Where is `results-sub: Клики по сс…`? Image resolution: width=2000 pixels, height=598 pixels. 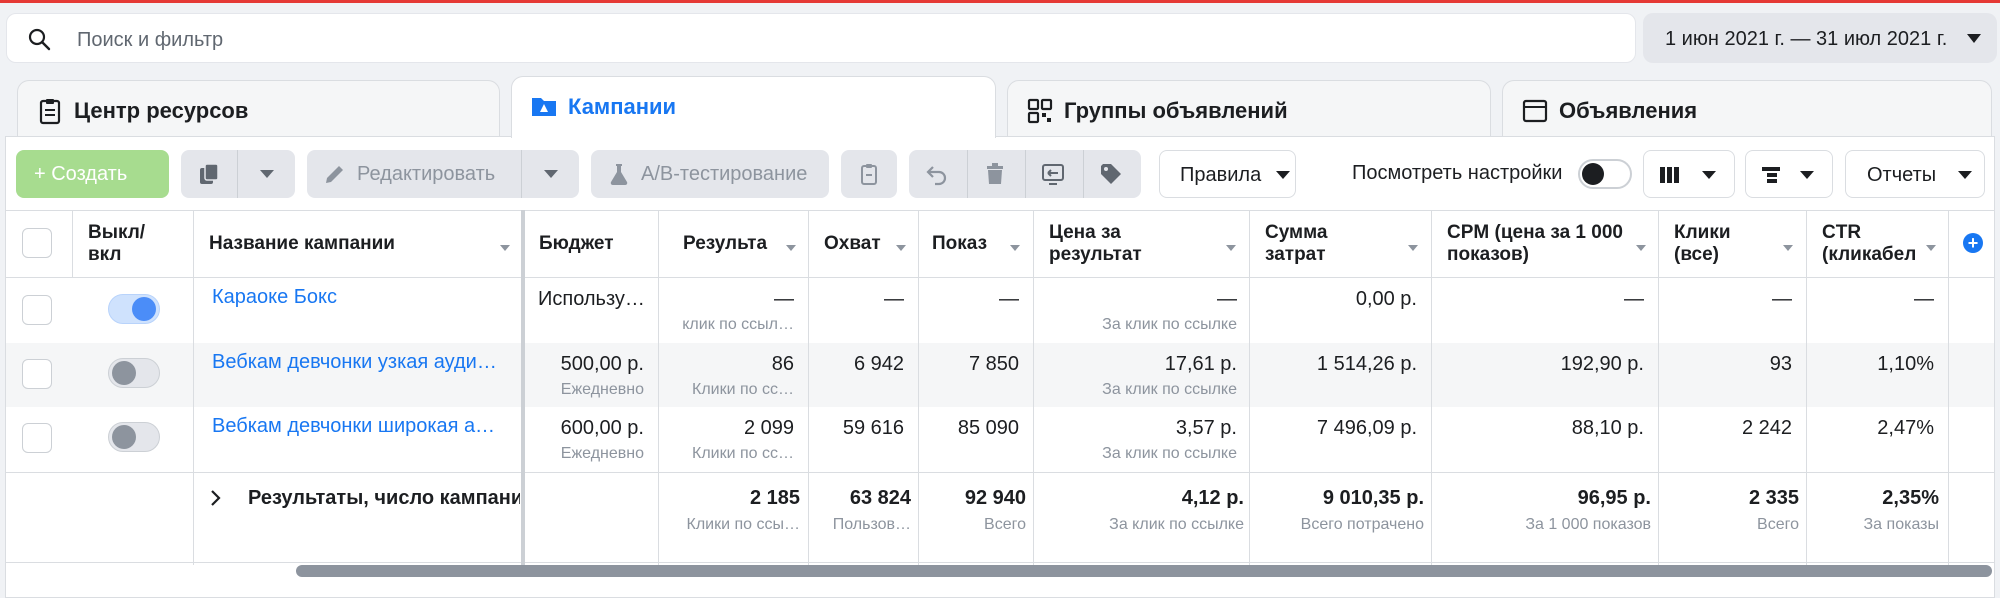
results-sub: Клики по сс… is located at coordinates (743, 389).